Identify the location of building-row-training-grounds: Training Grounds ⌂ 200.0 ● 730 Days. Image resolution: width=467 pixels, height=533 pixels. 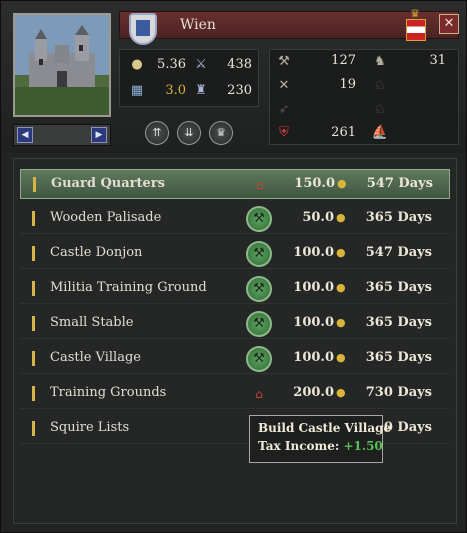
(235, 394).